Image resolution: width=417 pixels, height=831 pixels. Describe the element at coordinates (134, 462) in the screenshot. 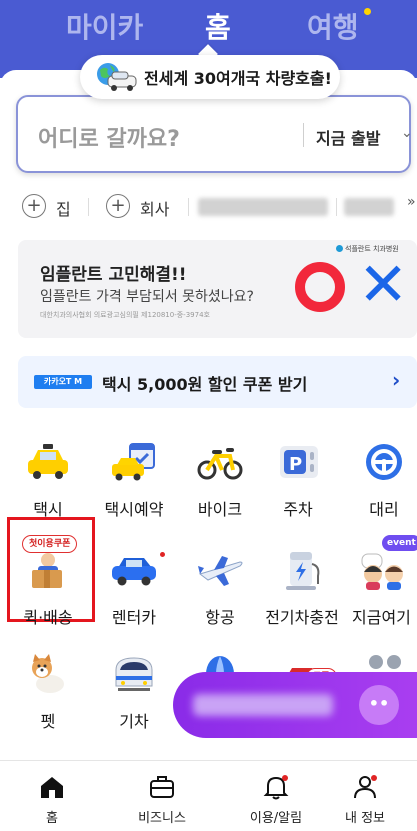

I see `taxi-reservation-icon` at that location.